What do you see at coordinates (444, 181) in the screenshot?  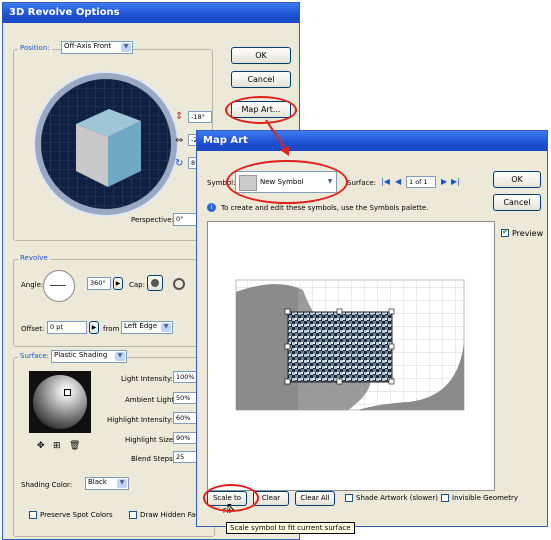 I see `next-surface-icon: ▶` at bounding box center [444, 181].